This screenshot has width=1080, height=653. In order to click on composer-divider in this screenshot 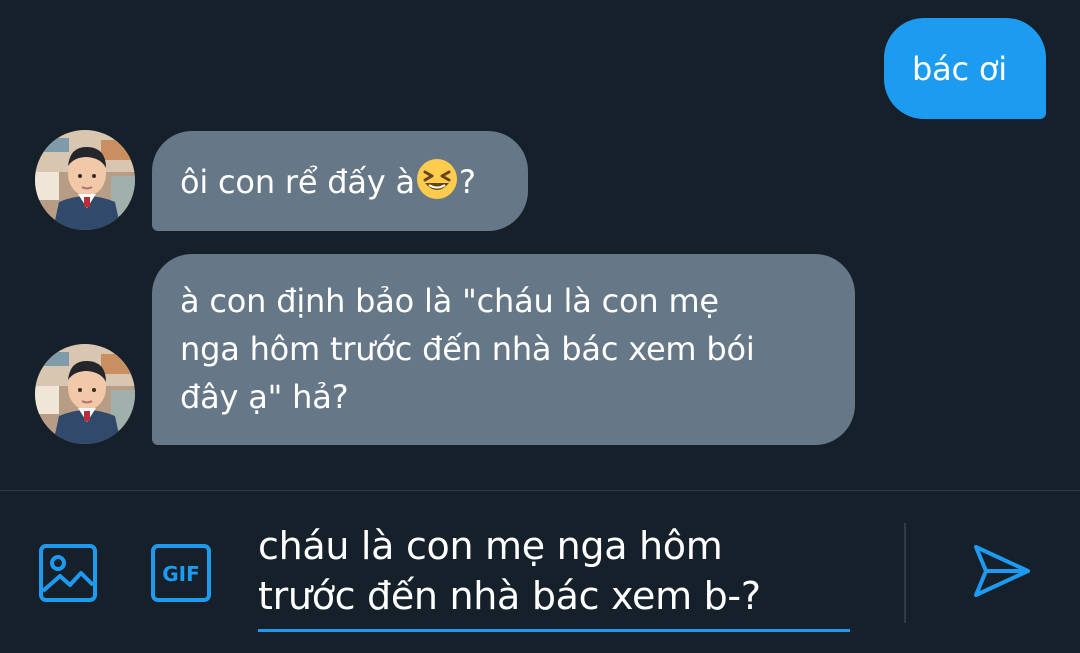, I will do `click(905, 573)`.